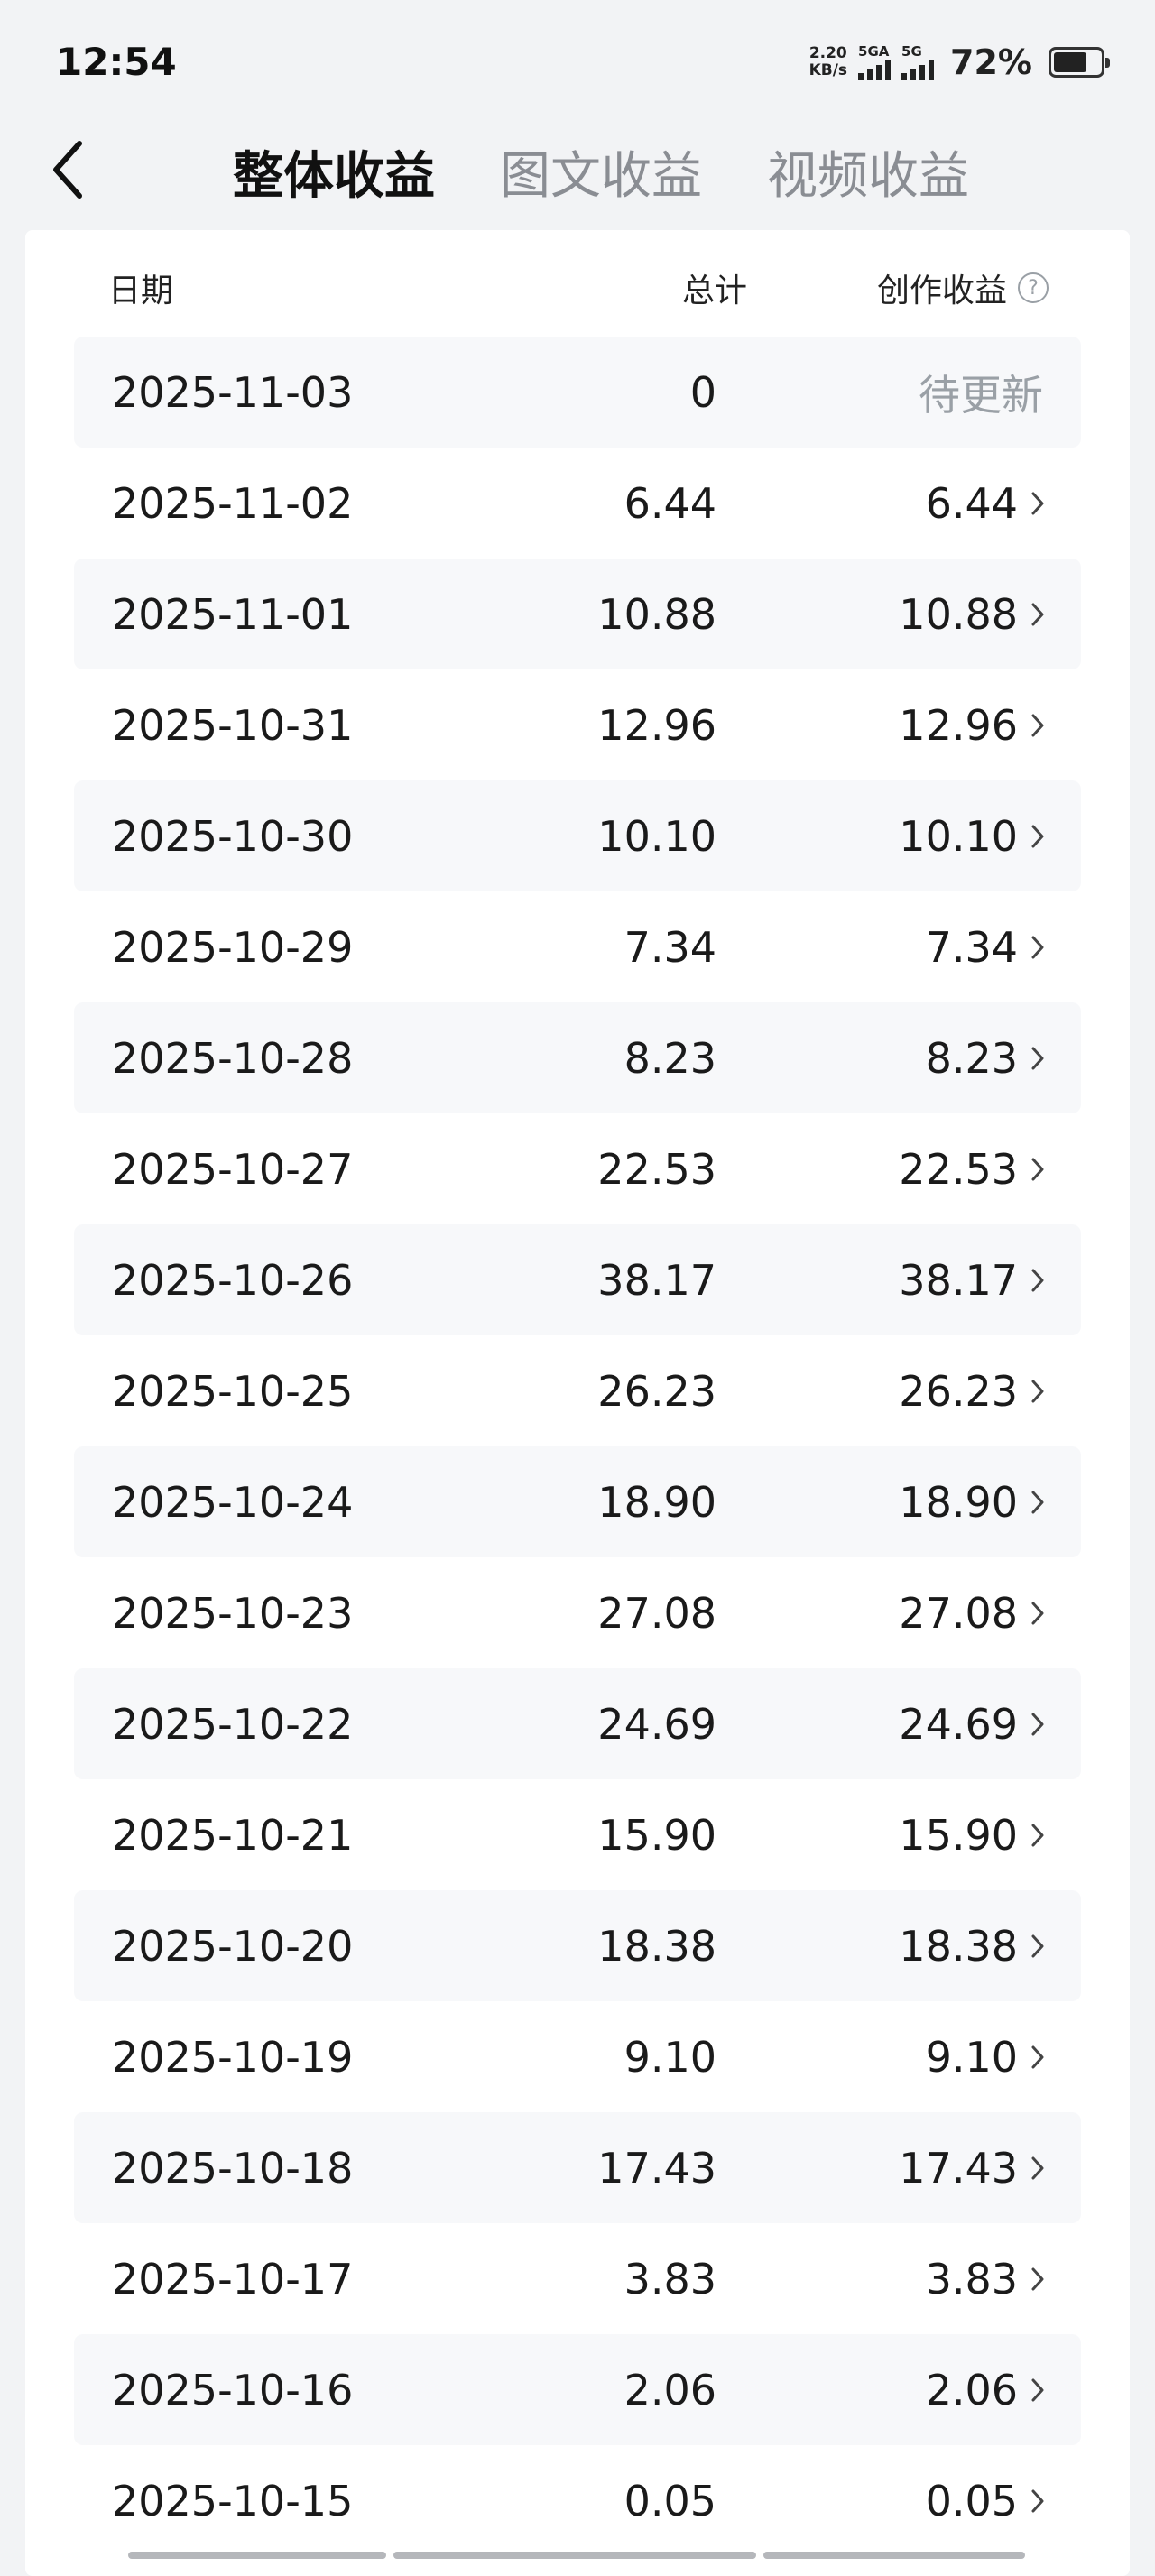  Describe the element at coordinates (656, 614) in the screenshot. I see `row-total: 10.88` at that location.